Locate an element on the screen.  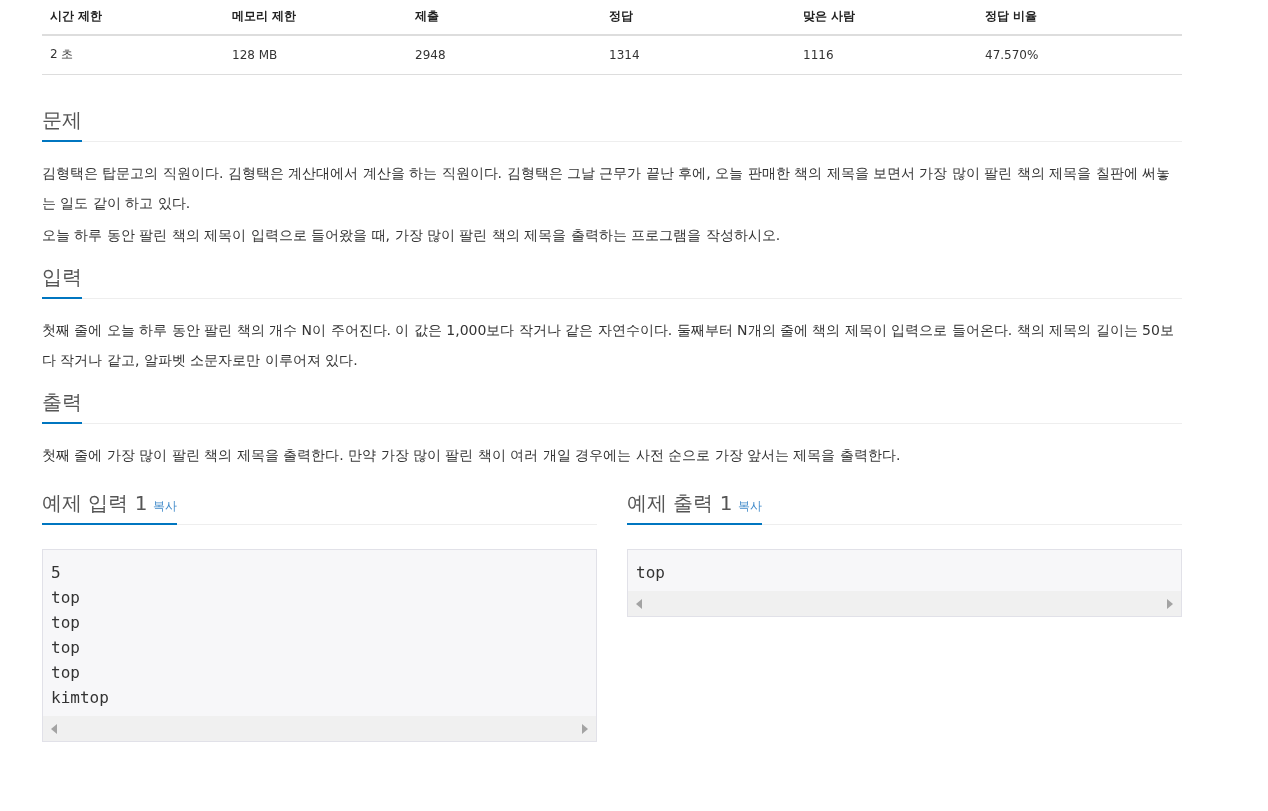
column-header: 정답 is located at coordinates (698, 17).